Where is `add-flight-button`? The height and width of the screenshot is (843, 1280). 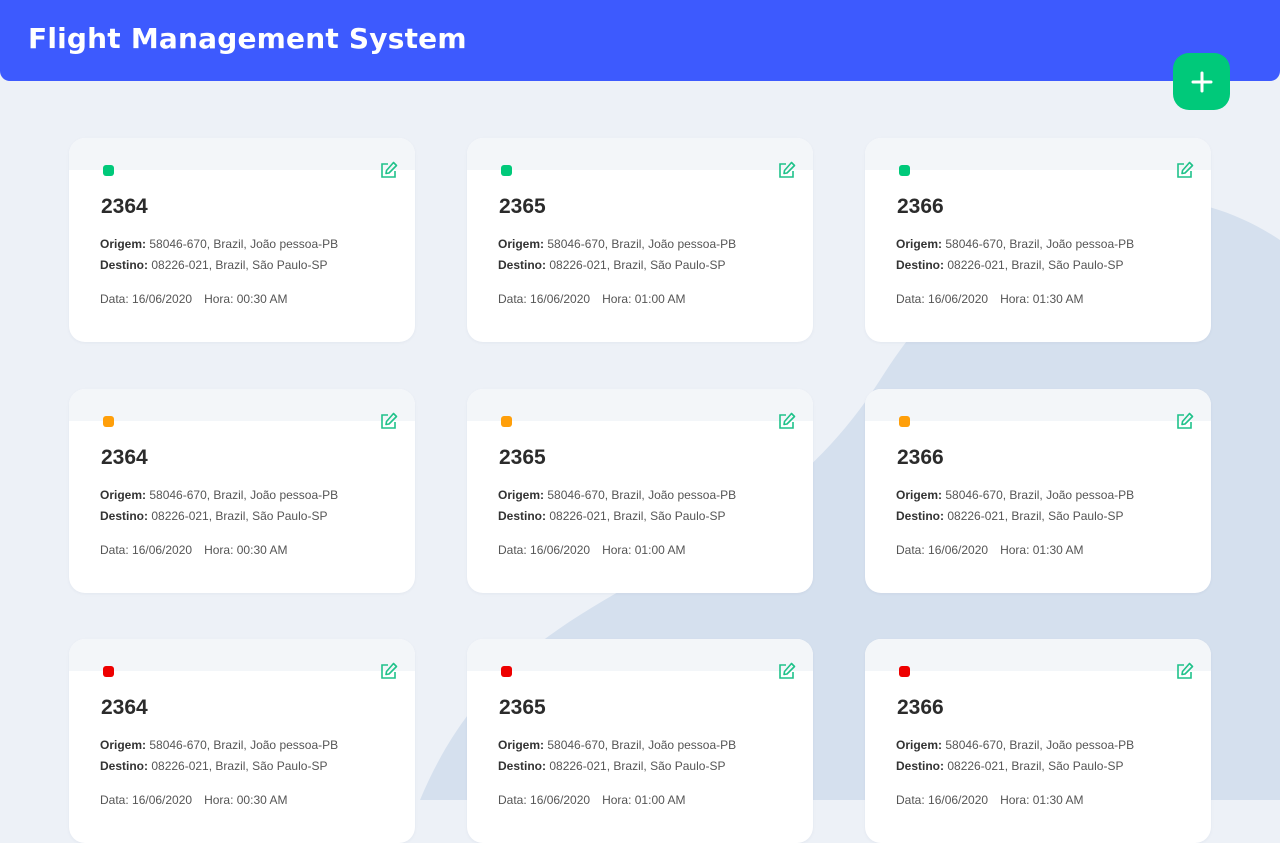
add-flight-button is located at coordinates (1201, 81).